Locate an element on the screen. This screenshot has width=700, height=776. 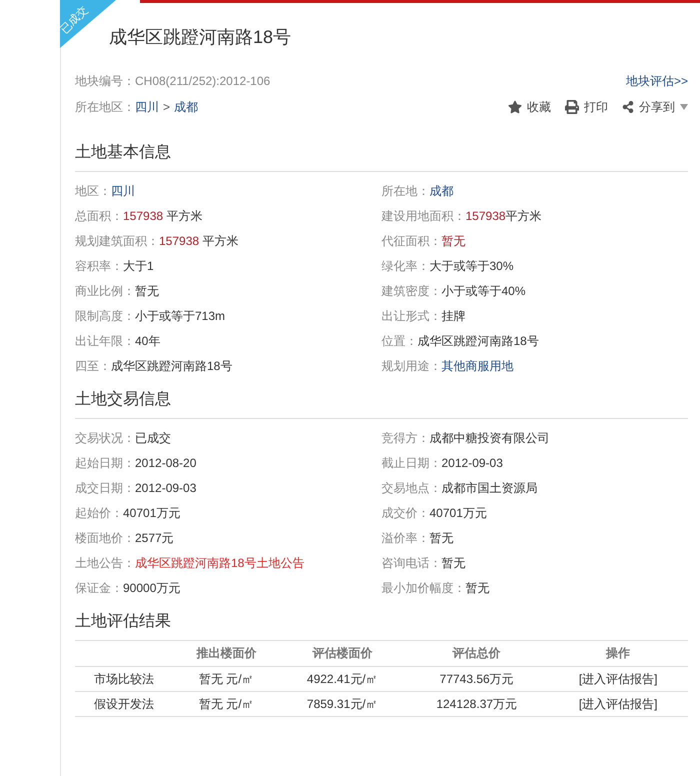
table-cell: 7859.31元/㎡ is located at coordinates (343, 703).